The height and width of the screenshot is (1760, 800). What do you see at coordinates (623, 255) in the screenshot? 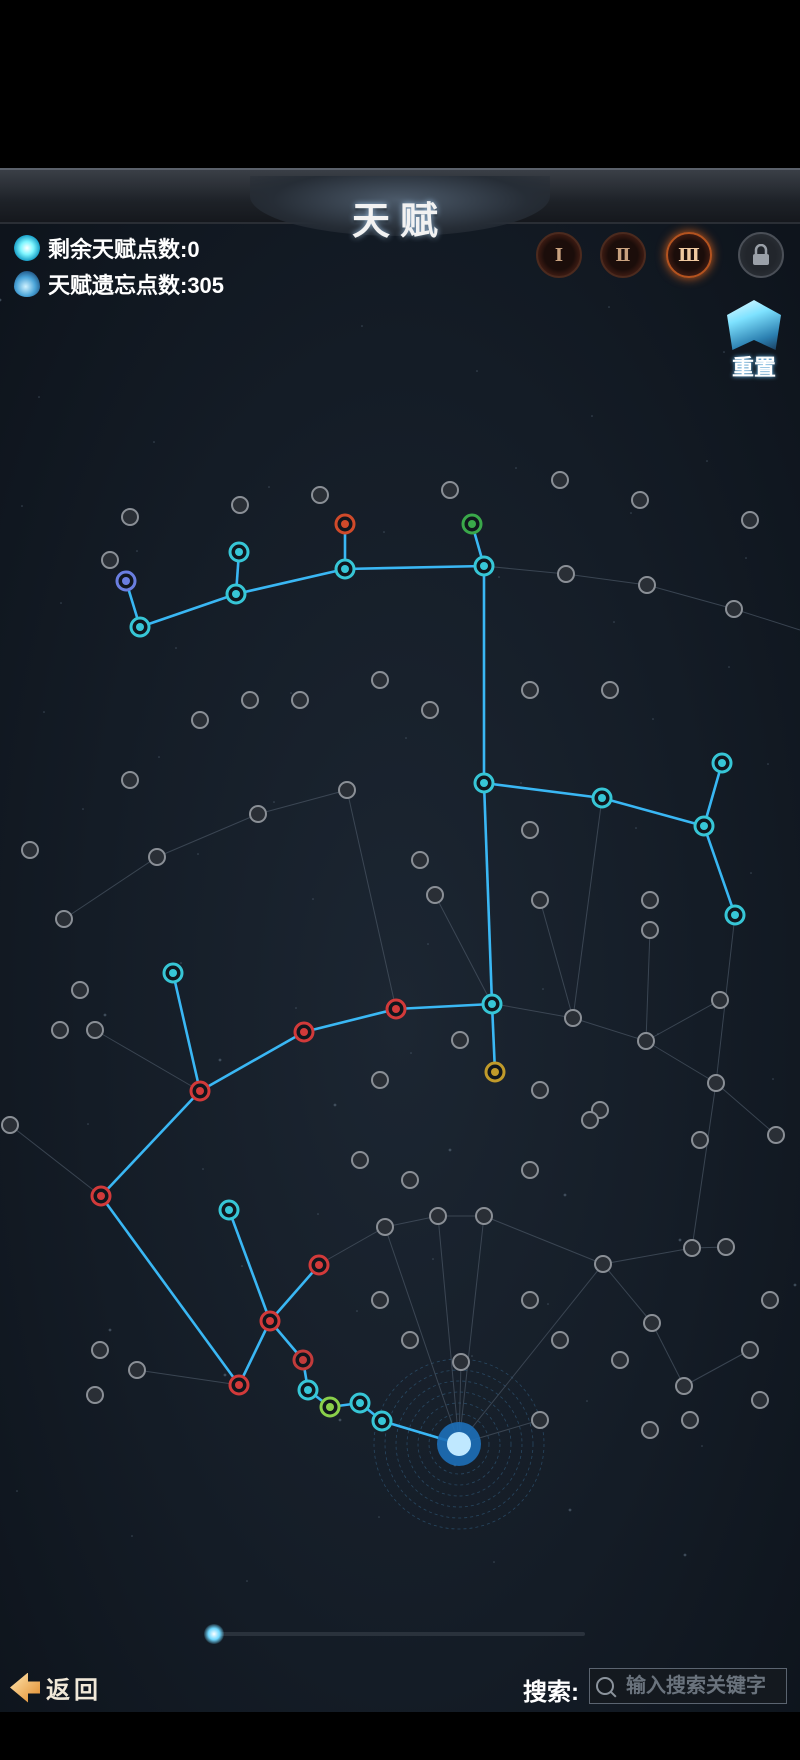
I see `page-2-button: Ⅱ` at bounding box center [623, 255].